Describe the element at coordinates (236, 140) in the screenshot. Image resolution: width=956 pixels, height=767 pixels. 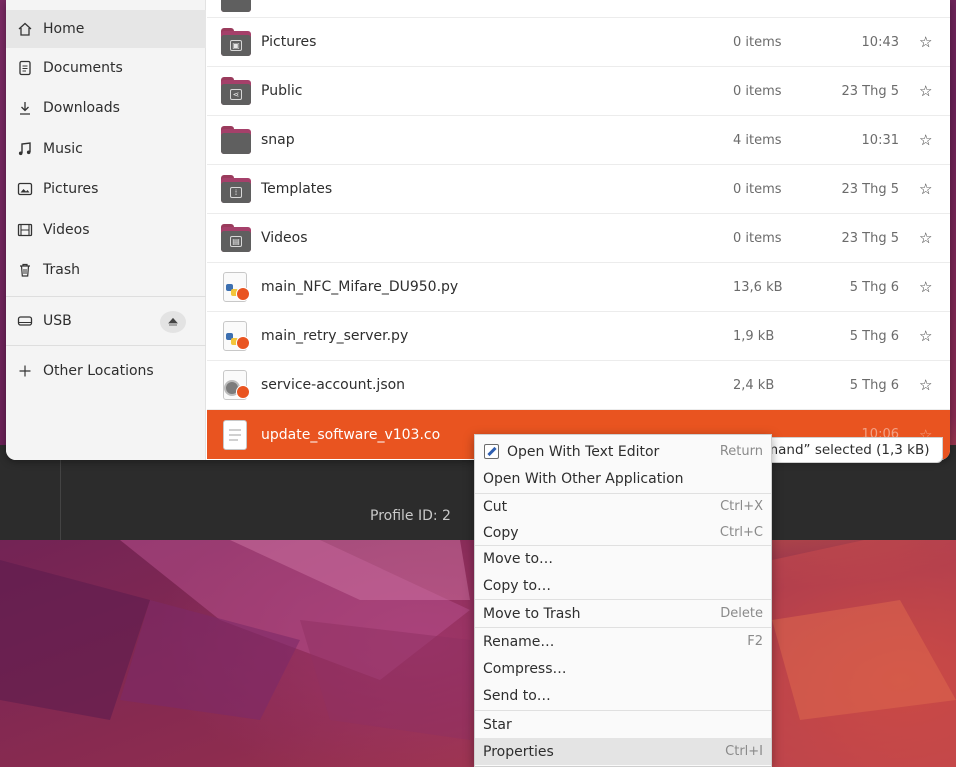
I see `folder-icon` at that location.